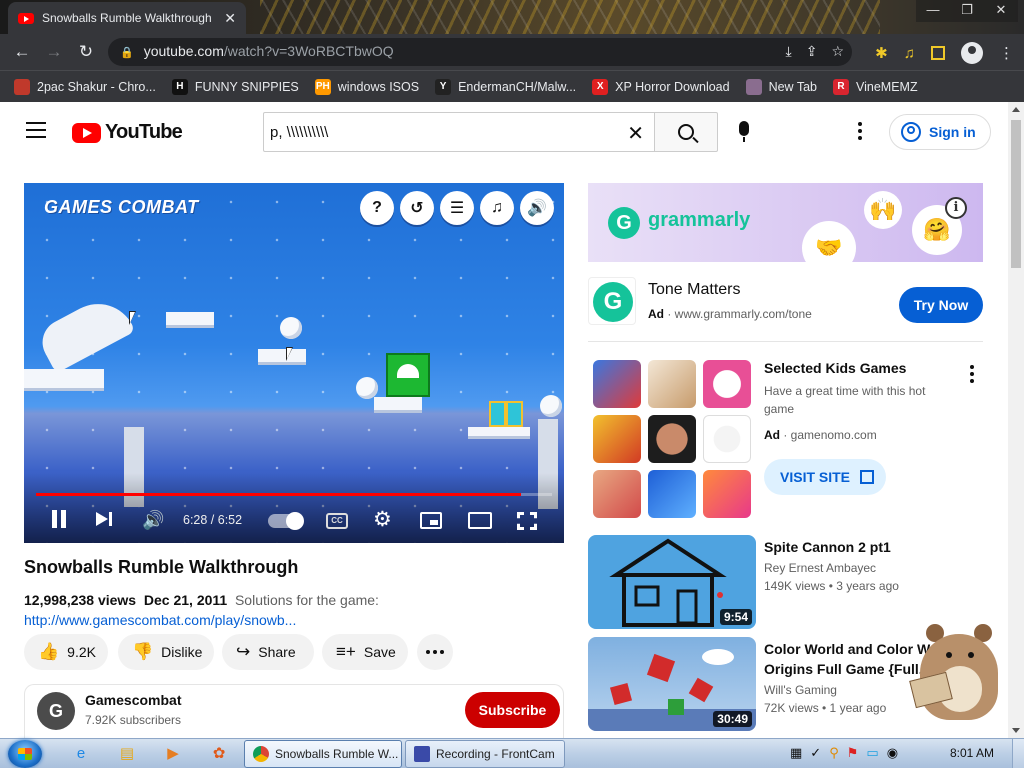 Image resolution: width=1024 pixels, height=768 pixels. What do you see at coordinates (1016, 730) in the screenshot?
I see `scroll-down-arrow-icon` at bounding box center [1016, 730].